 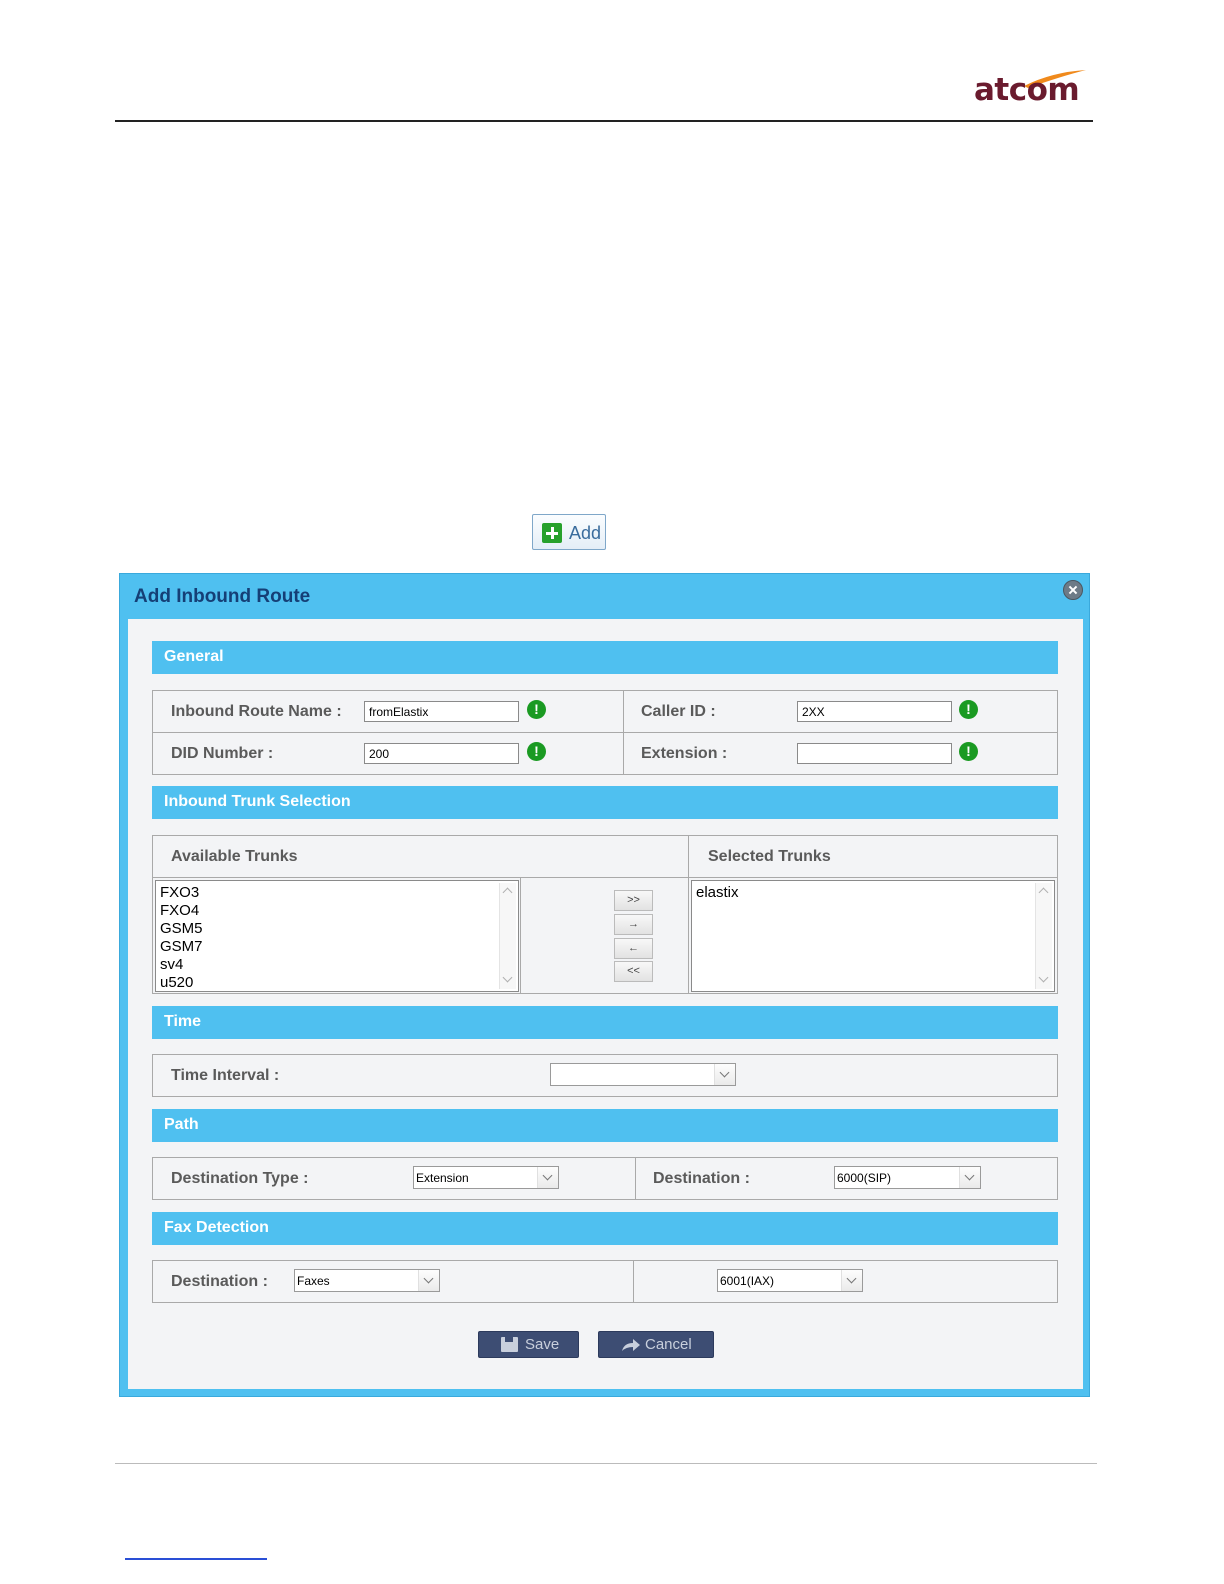 I want to click on section-general: General, so click(x=605, y=657).